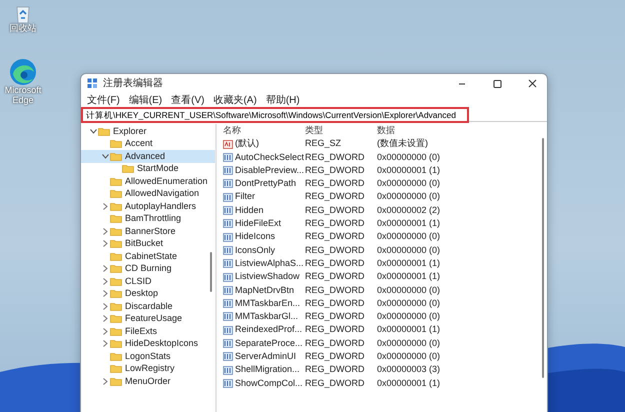 This screenshot has height=412, width=625. What do you see at coordinates (148, 131) in the screenshot?
I see `tree-item: Explorer` at bounding box center [148, 131].